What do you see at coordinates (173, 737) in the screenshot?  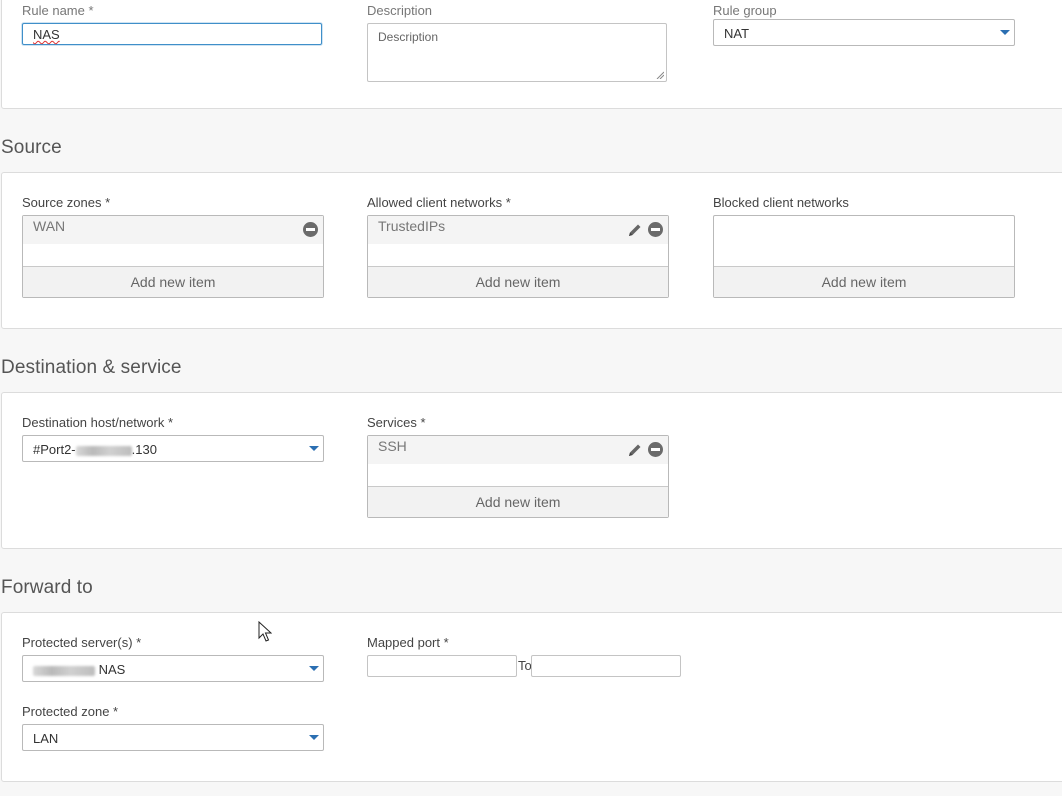 I see `protected-zone-select: LAN` at bounding box center [173, 737].